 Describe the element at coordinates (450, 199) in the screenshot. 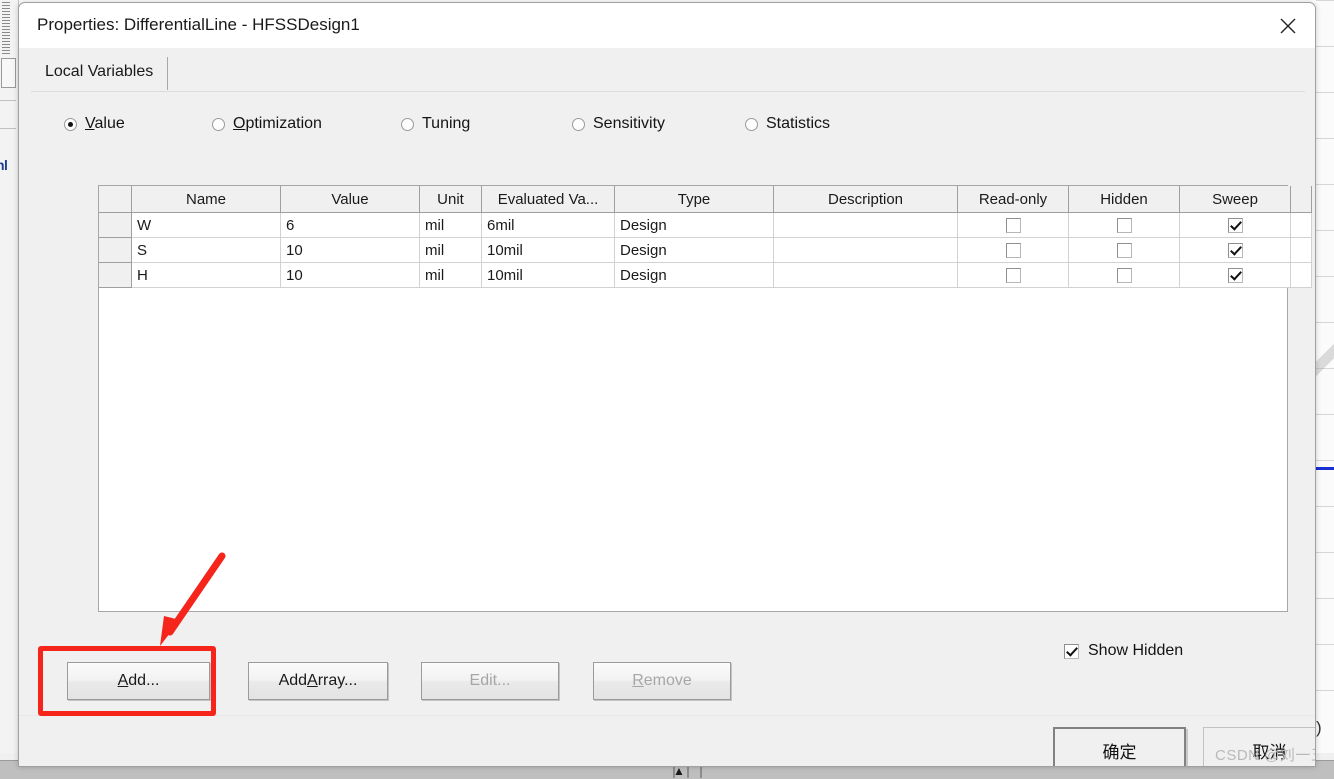

I see `column-header-unit: Unit` at that location.